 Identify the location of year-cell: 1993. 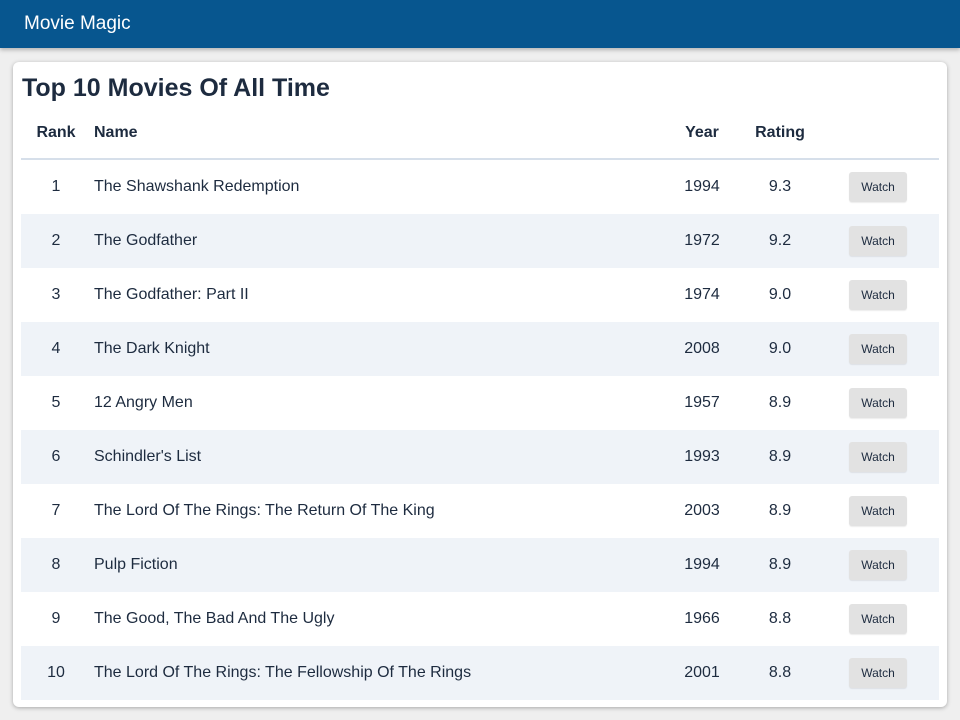
(702, 456).